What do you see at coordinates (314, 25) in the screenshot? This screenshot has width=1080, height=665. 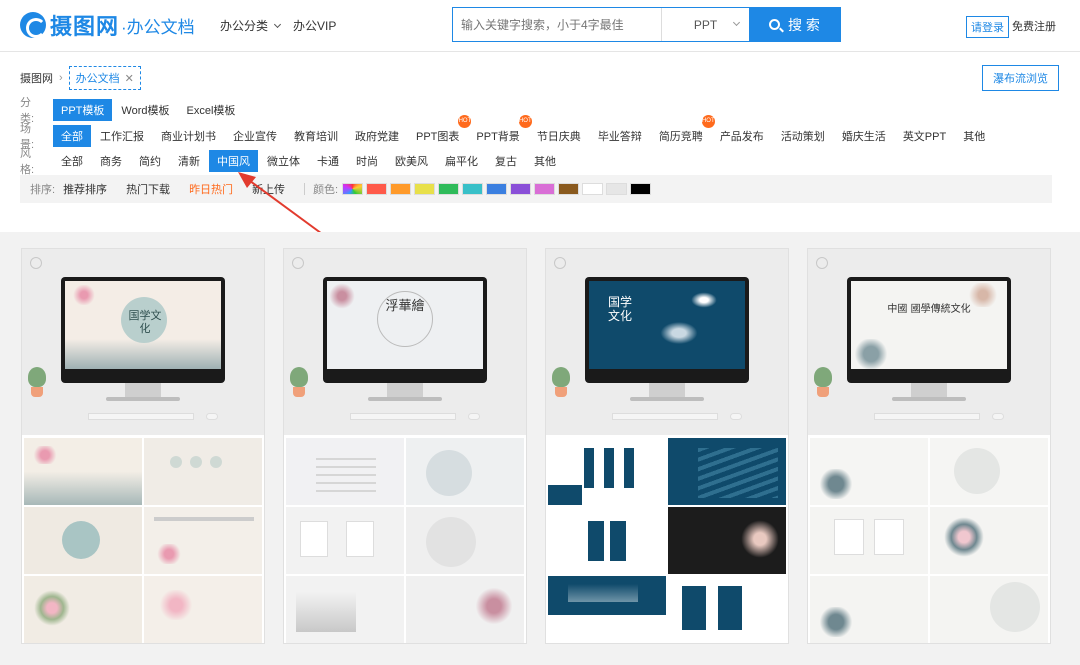 I see `nav-office-vip: 办公VIP` at bounding box center [314, 25].